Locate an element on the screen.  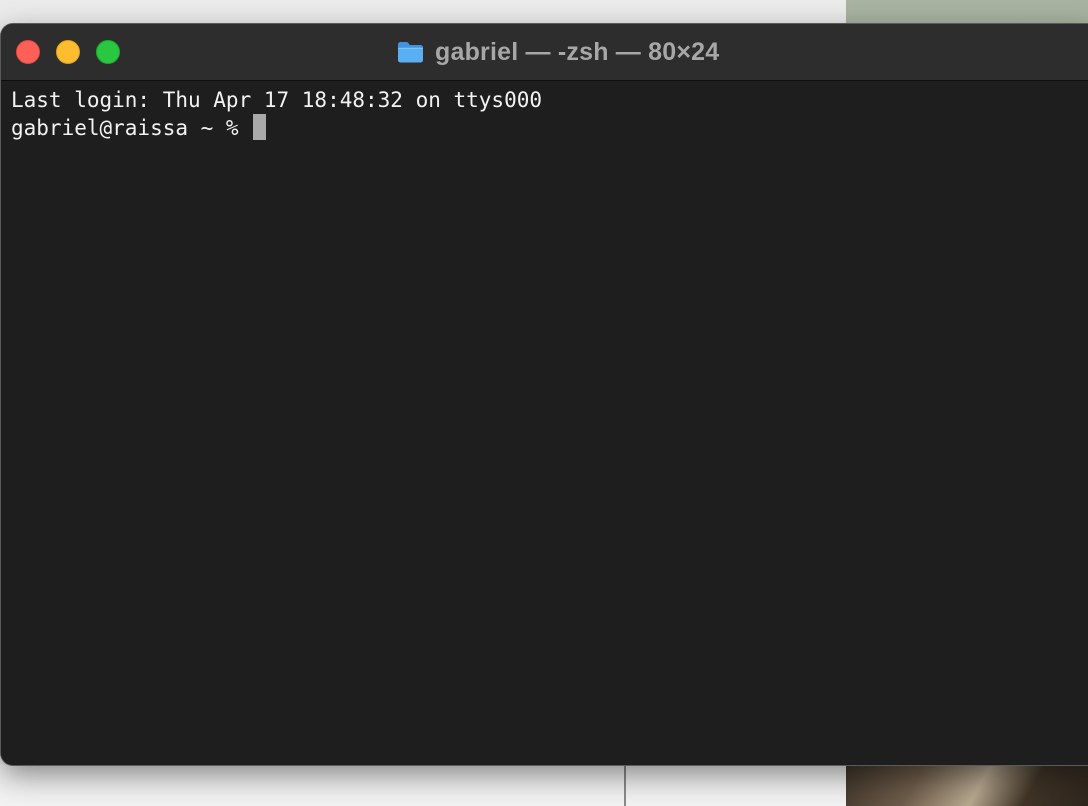
minimize-button is located at coordinates (68, 52).